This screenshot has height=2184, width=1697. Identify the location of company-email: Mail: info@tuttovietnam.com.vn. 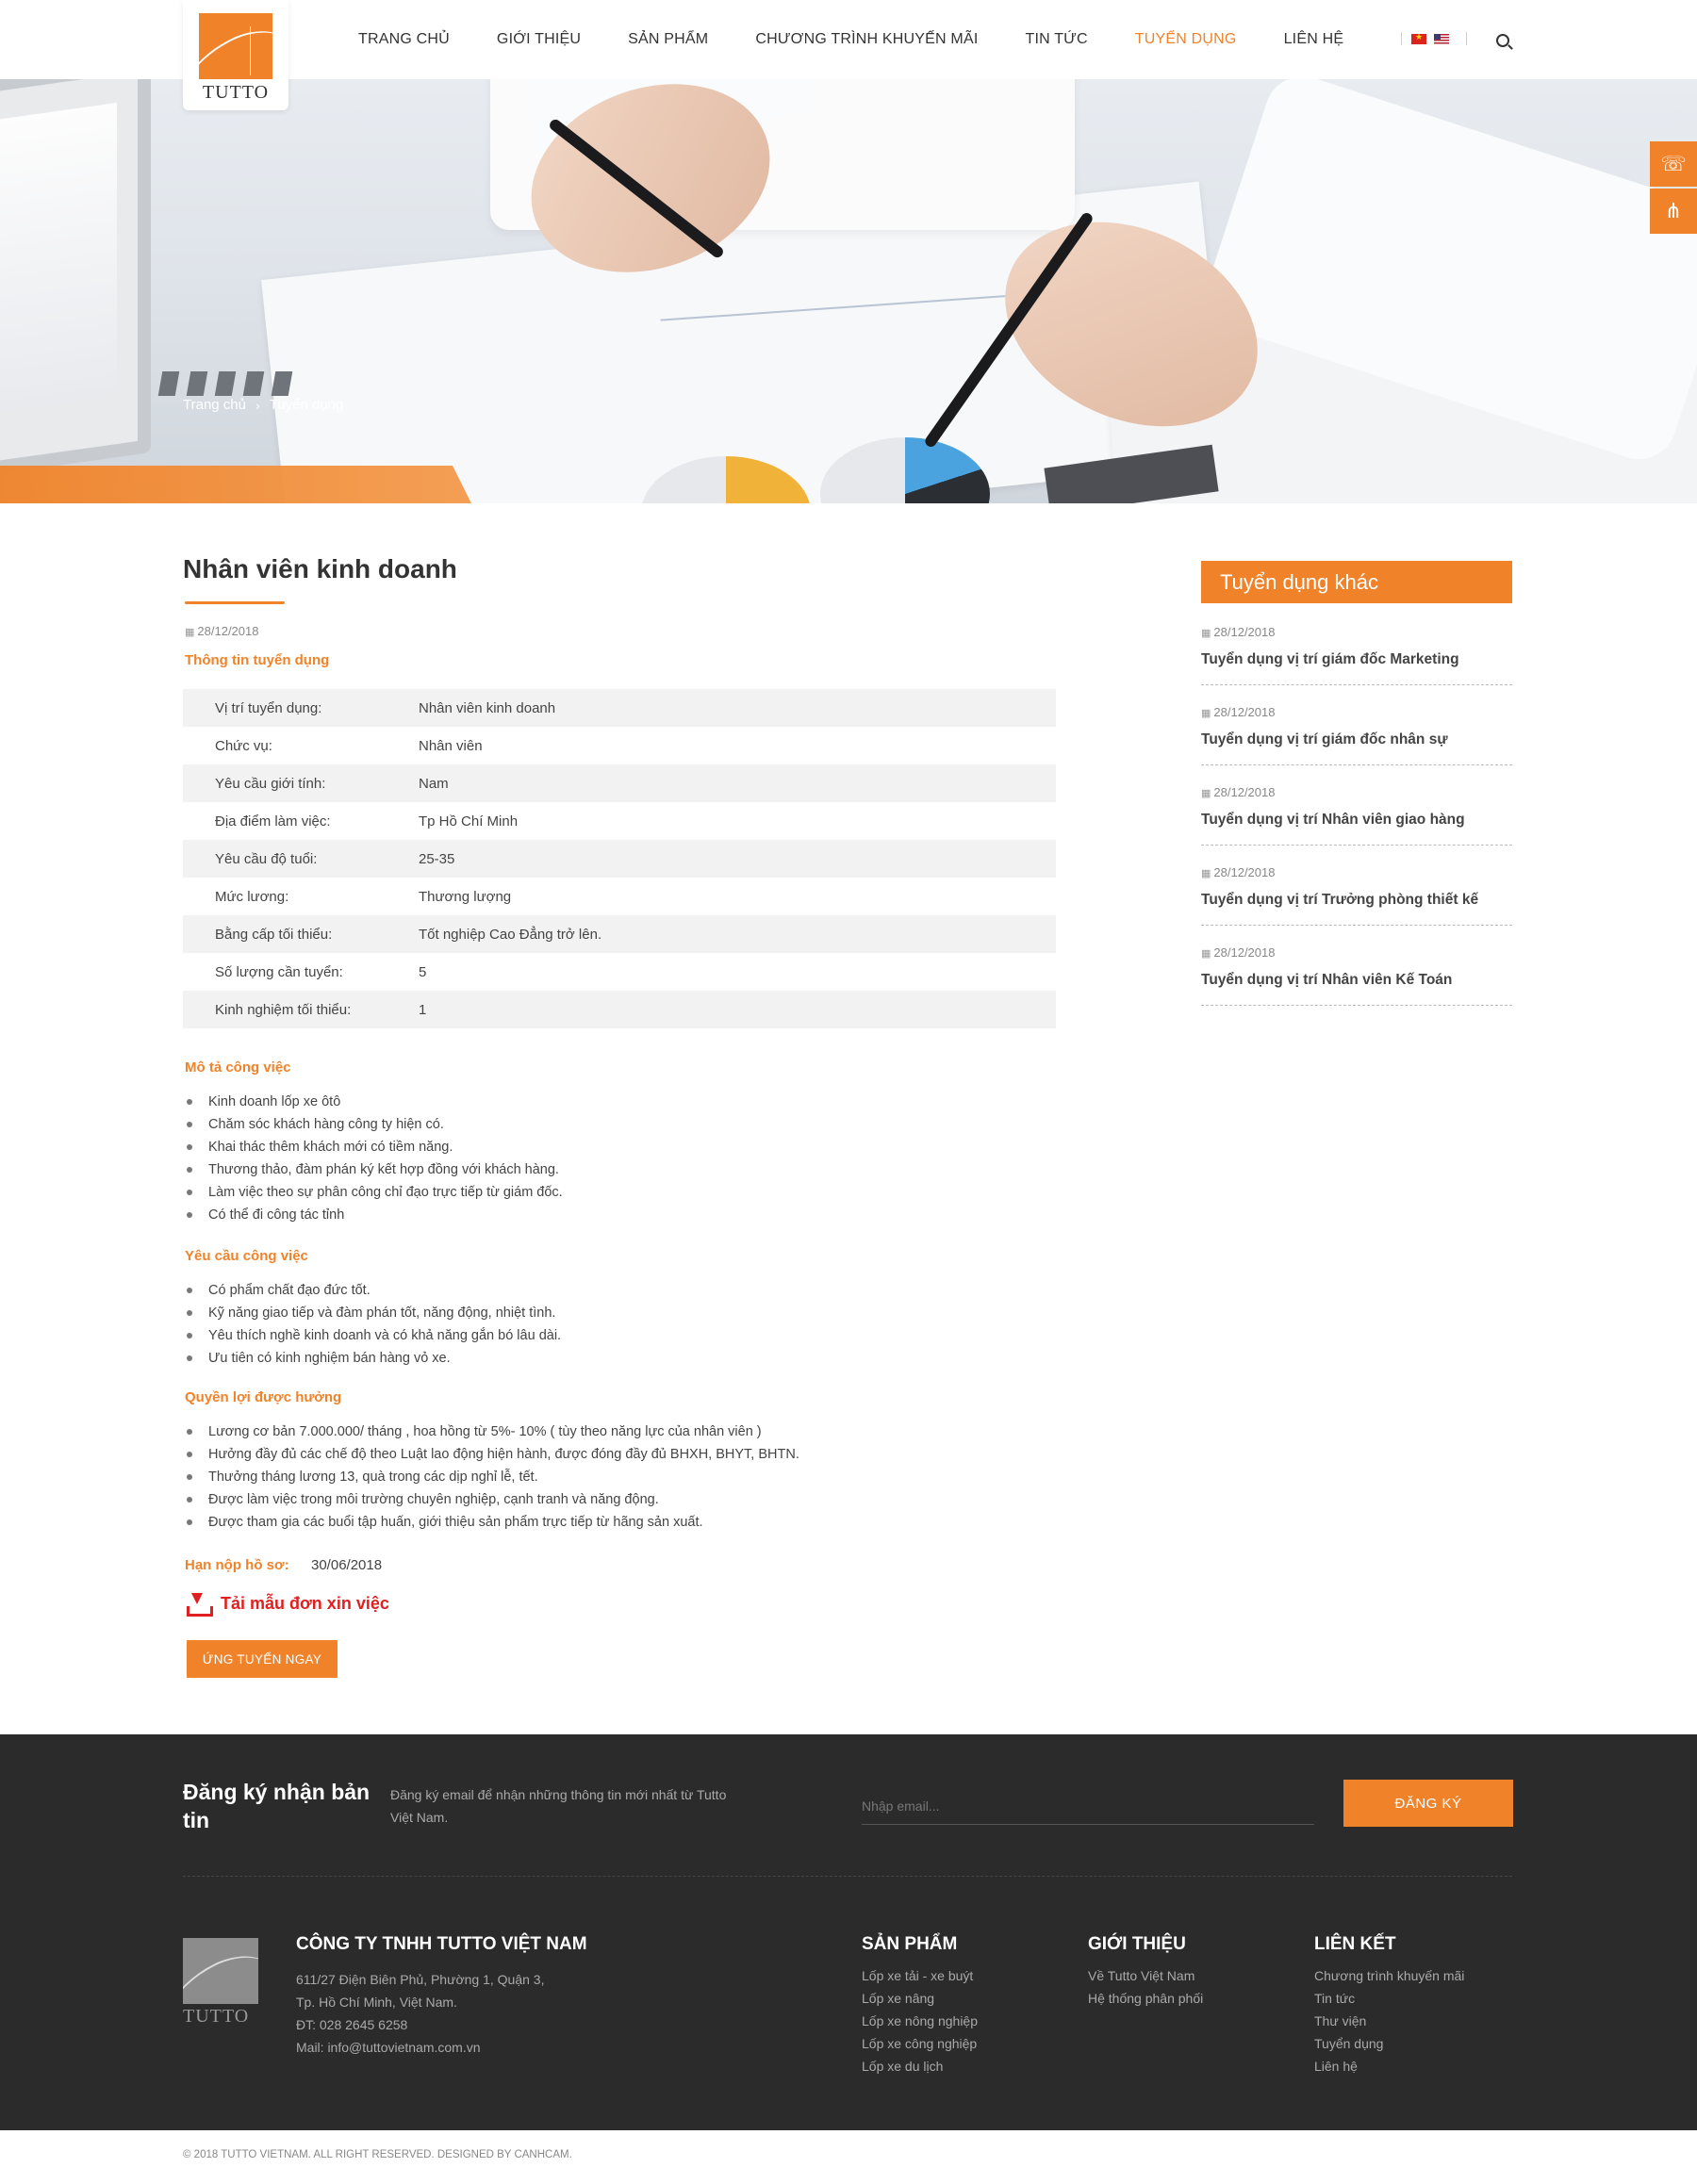
(420, 2047).